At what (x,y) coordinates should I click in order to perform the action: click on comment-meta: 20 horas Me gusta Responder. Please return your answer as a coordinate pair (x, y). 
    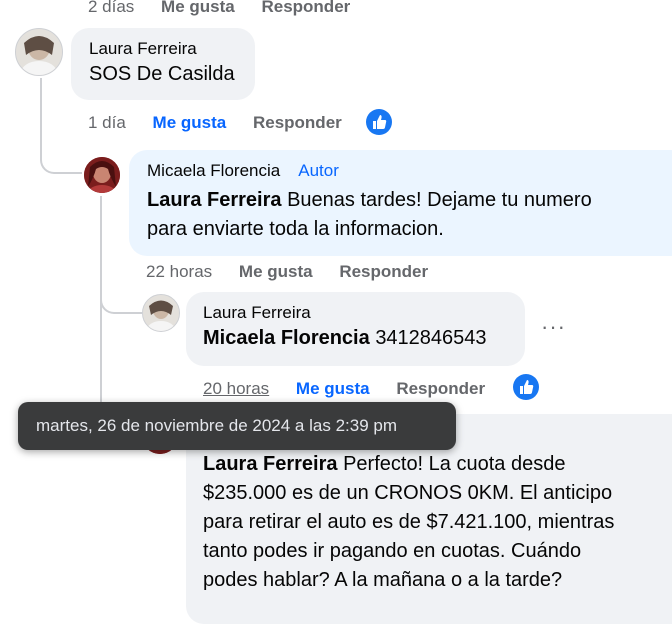
    Looking at the image, I should click on (355, 389).